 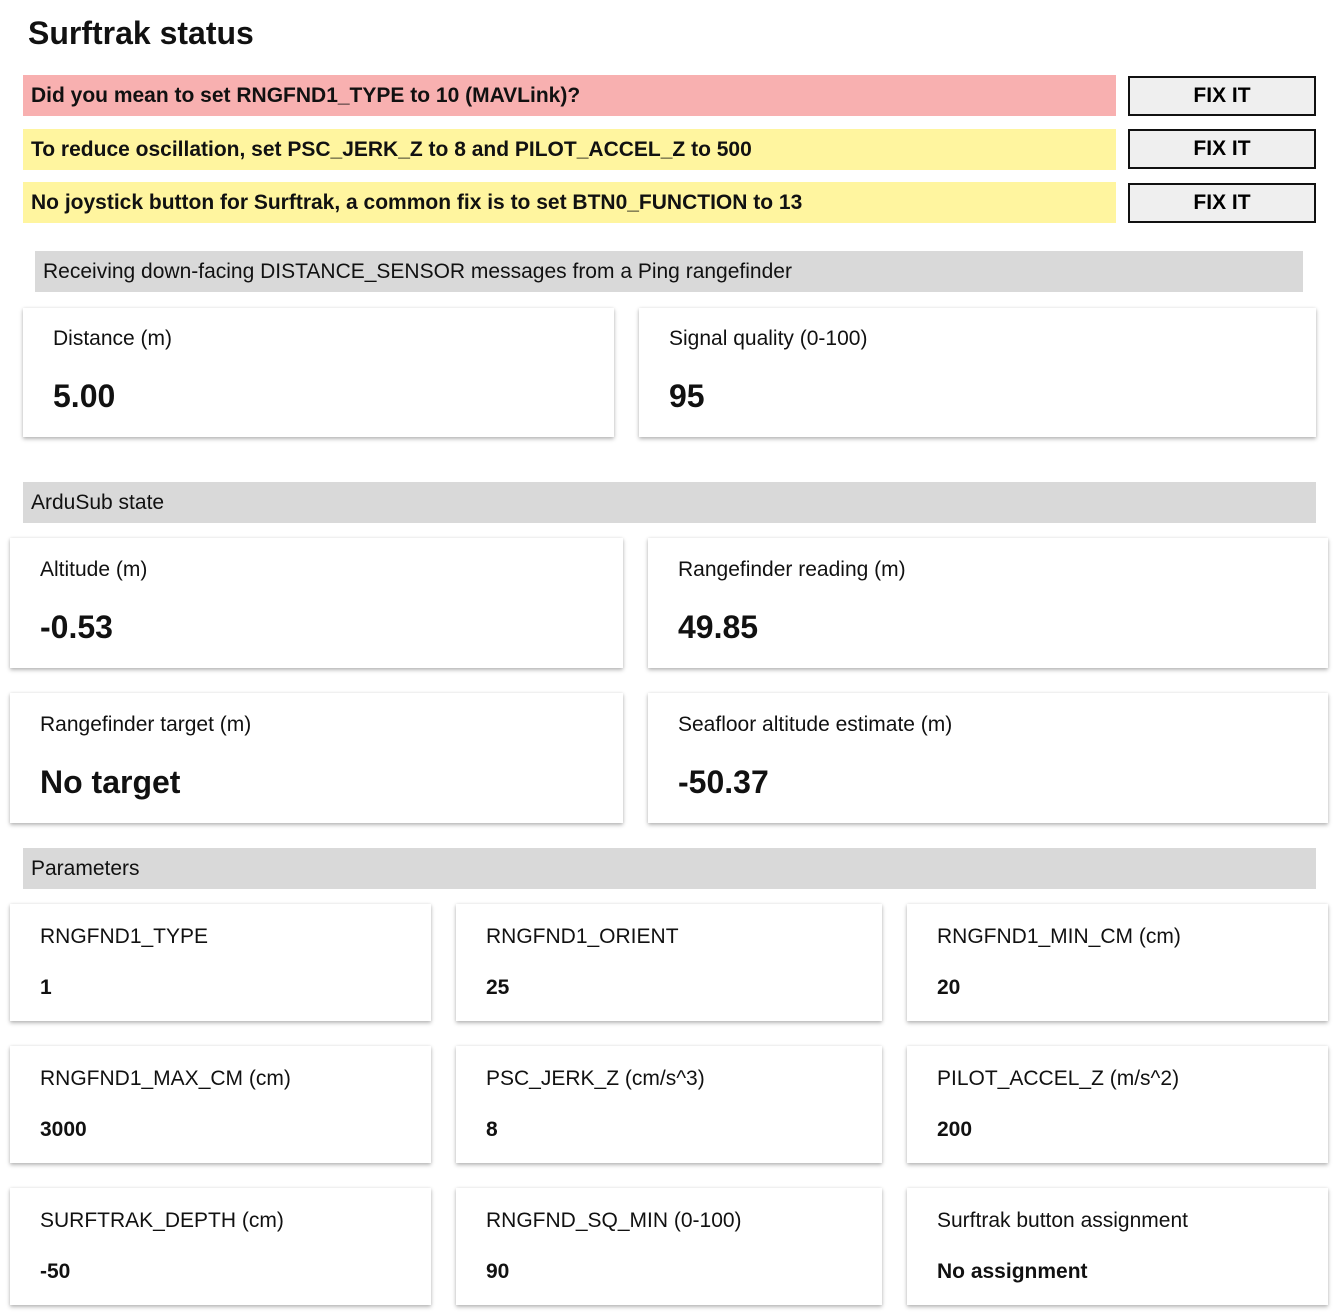 I want to click on param-label: PILOT_ACCEL_Z (m/s^2), so click(x=1058, y=1078).